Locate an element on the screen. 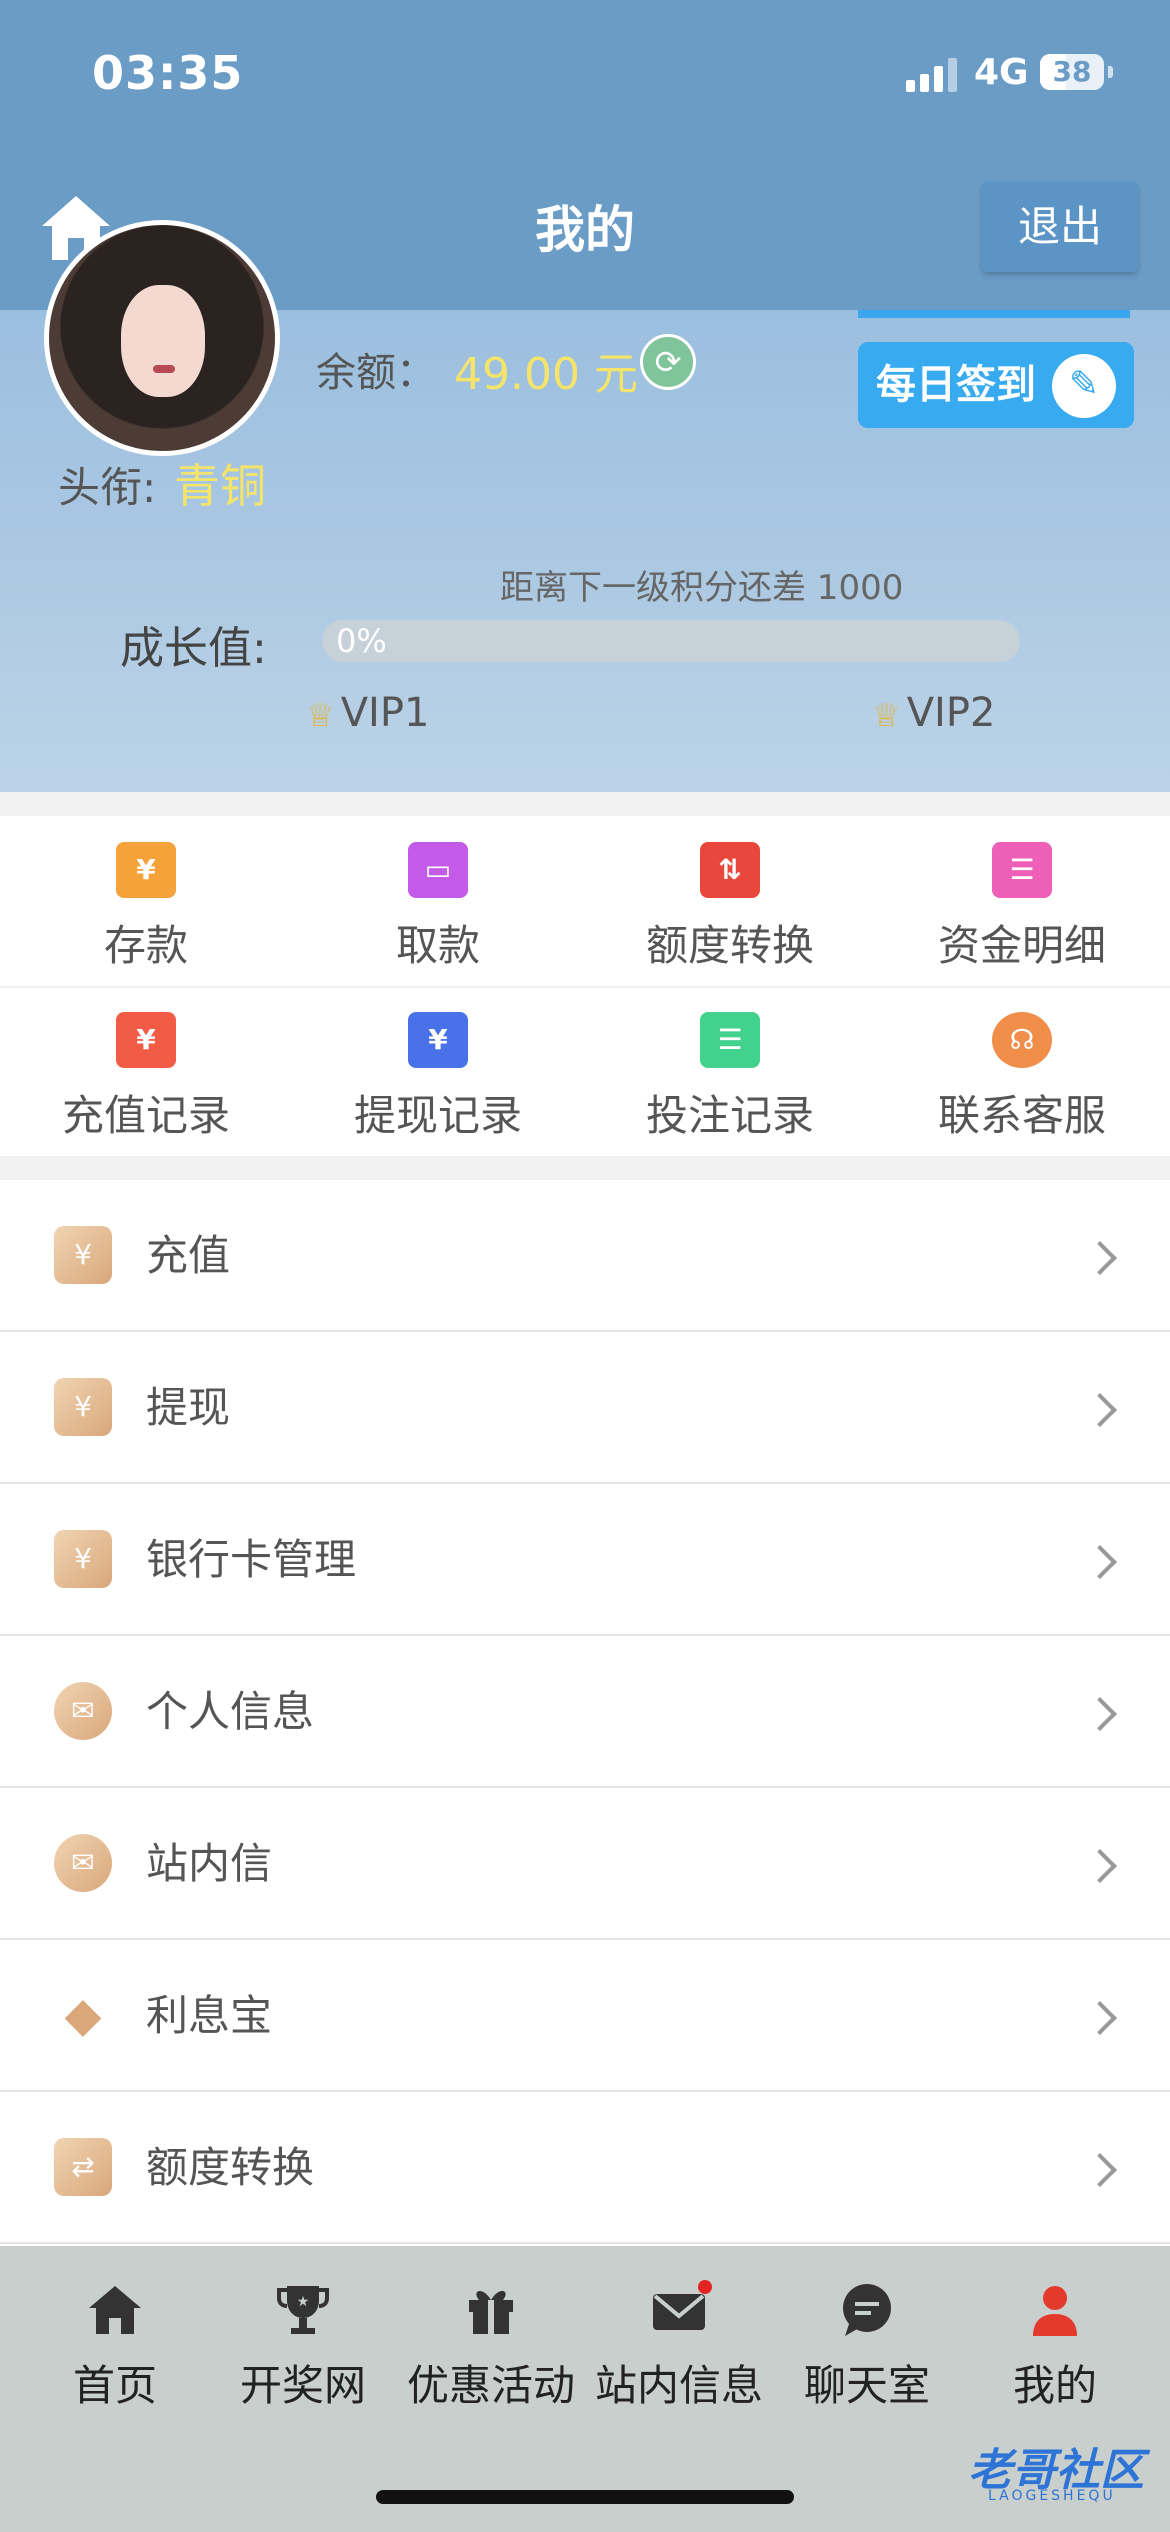 Image resolution: width=1170 pixels, height=2532 pixels. quick-action-support: ☊ 联系客服 is located at coordinates (1022, 1071).